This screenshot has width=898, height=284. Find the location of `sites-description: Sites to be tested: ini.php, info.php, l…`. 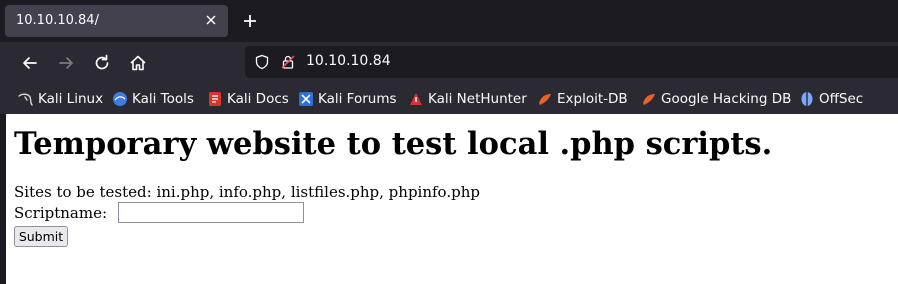

sites-description: Sites to be tested: ini.php, info.php, l… is located at coordinates (247, 192).